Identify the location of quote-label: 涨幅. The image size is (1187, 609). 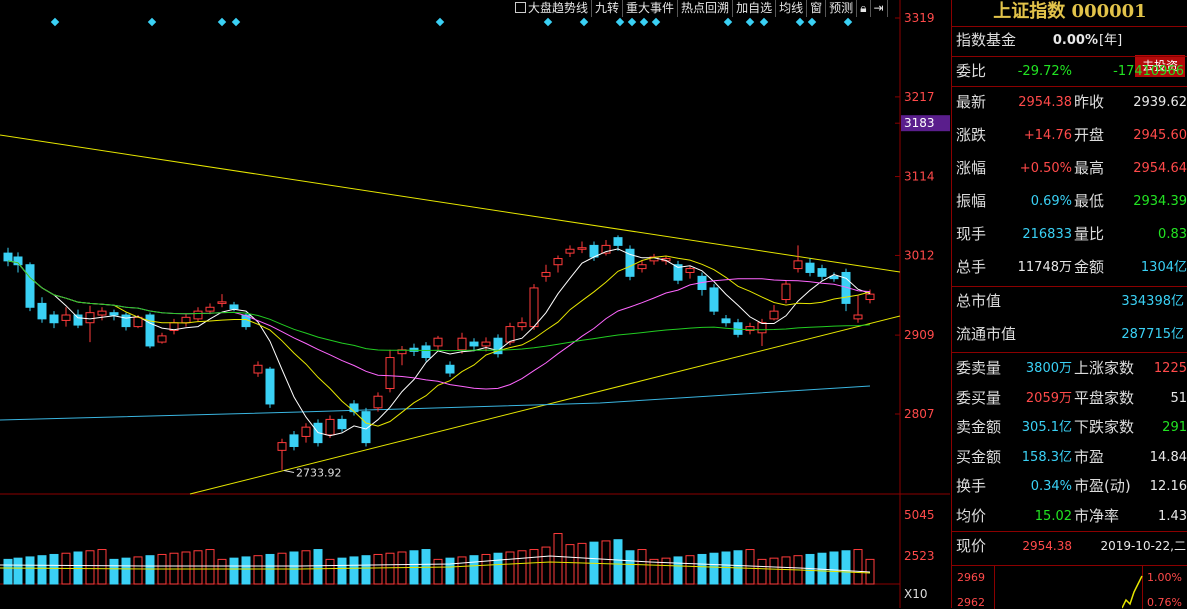
(971, 168).